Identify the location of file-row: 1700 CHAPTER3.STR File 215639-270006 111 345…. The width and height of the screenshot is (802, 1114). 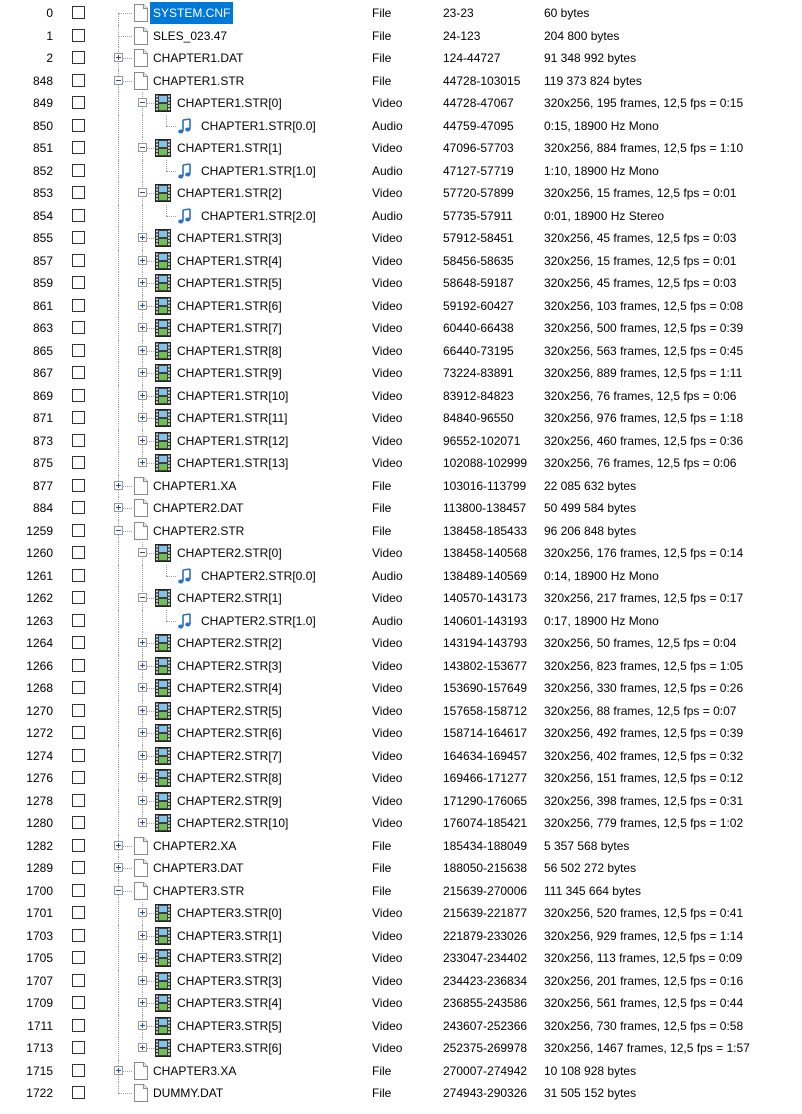
(401, 890).